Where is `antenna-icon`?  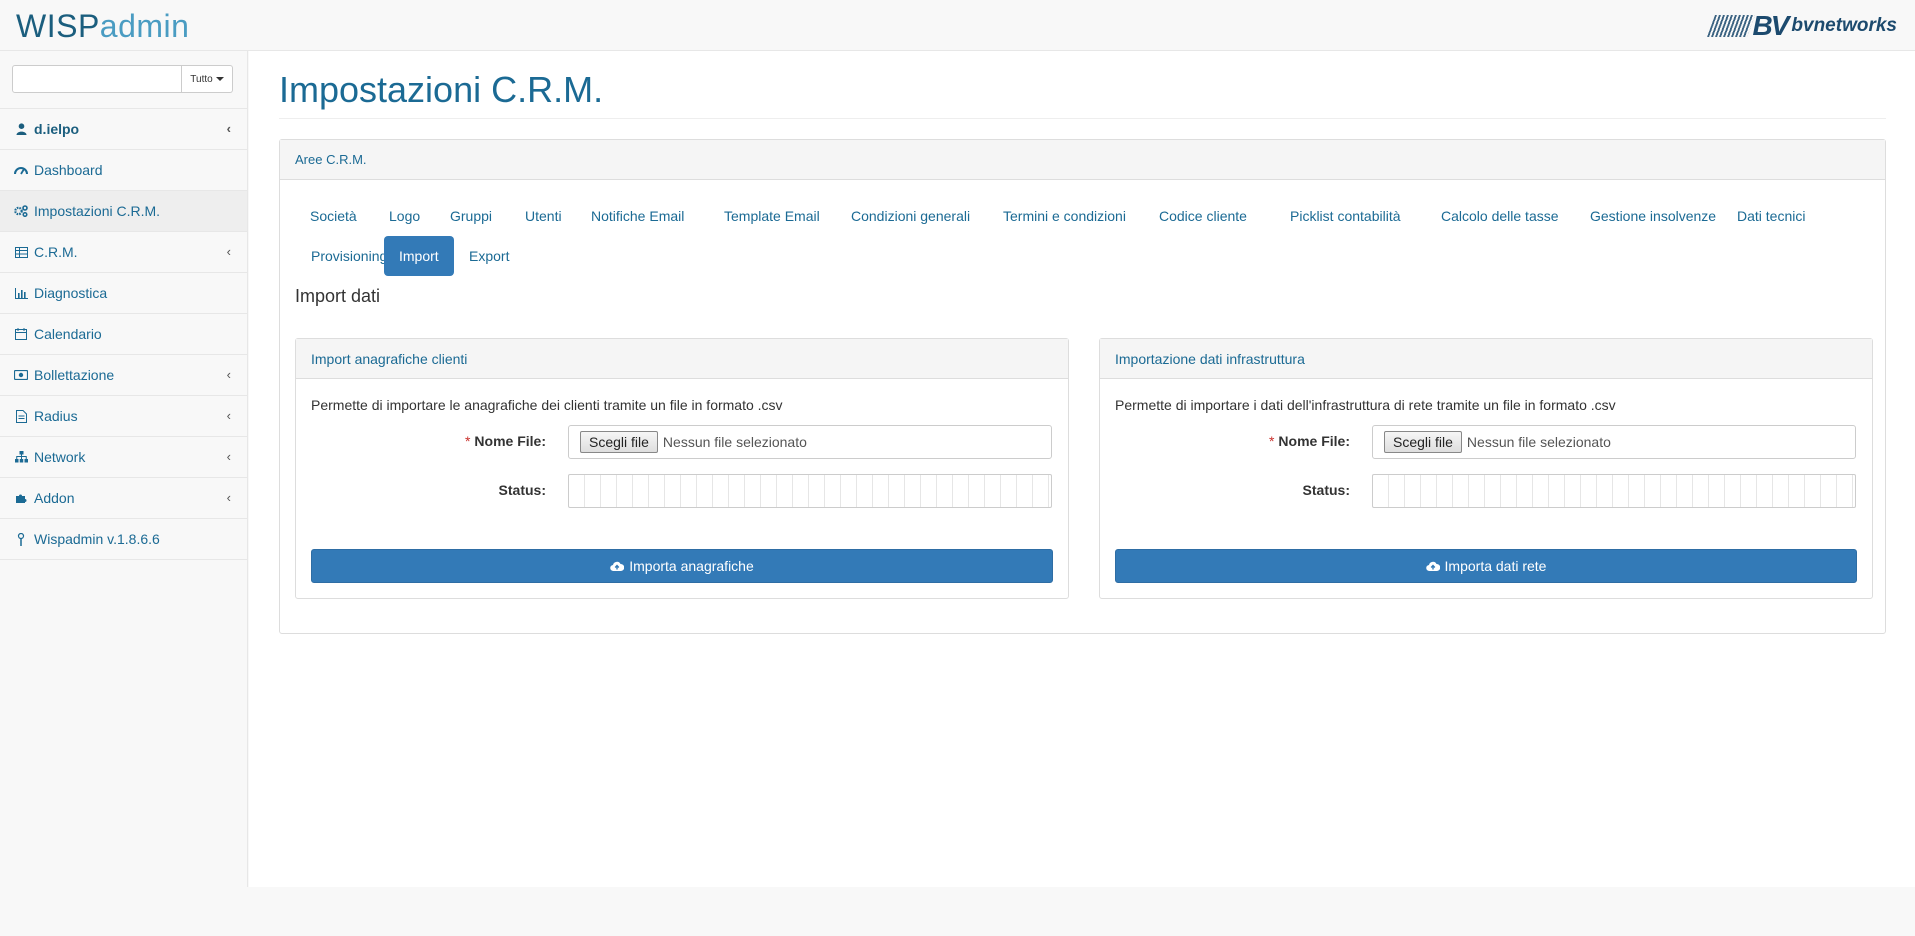 antenna-icon is located at coordinates (21, 539).